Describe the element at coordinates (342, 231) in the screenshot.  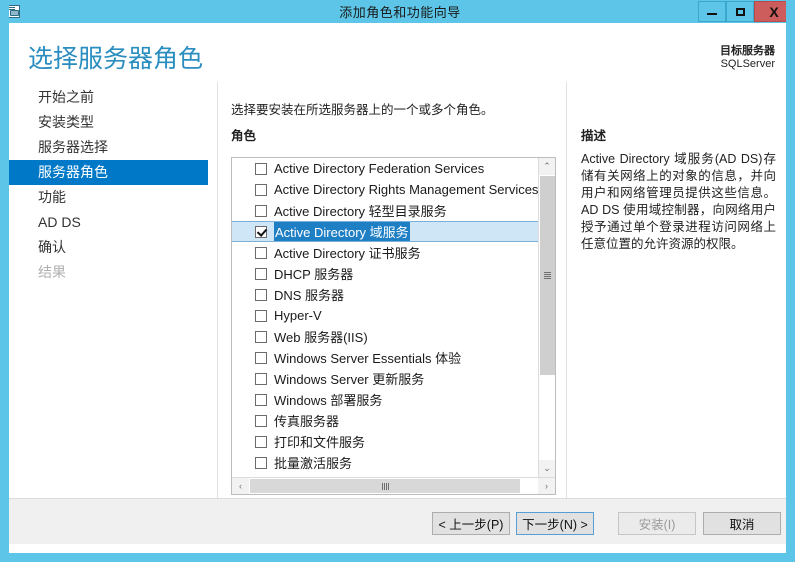
I see `role-label: Active Directory 域服务` at that location.